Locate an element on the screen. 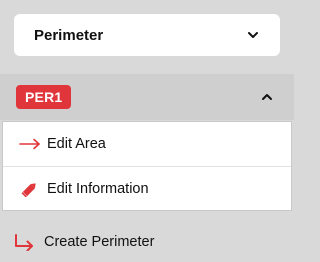  edit-information-label: Edit Information is located at coordinates (98, 188).